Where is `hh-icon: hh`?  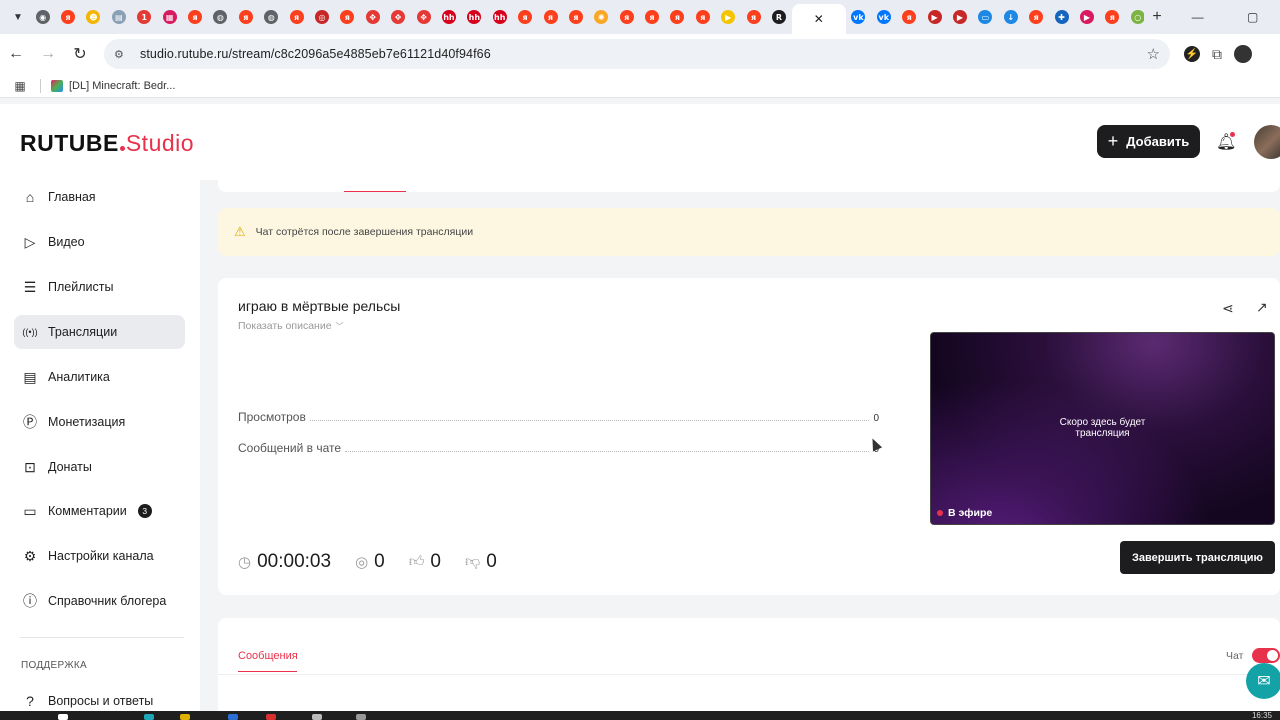
hh-icon: hh is located at coordinates (474, 17).